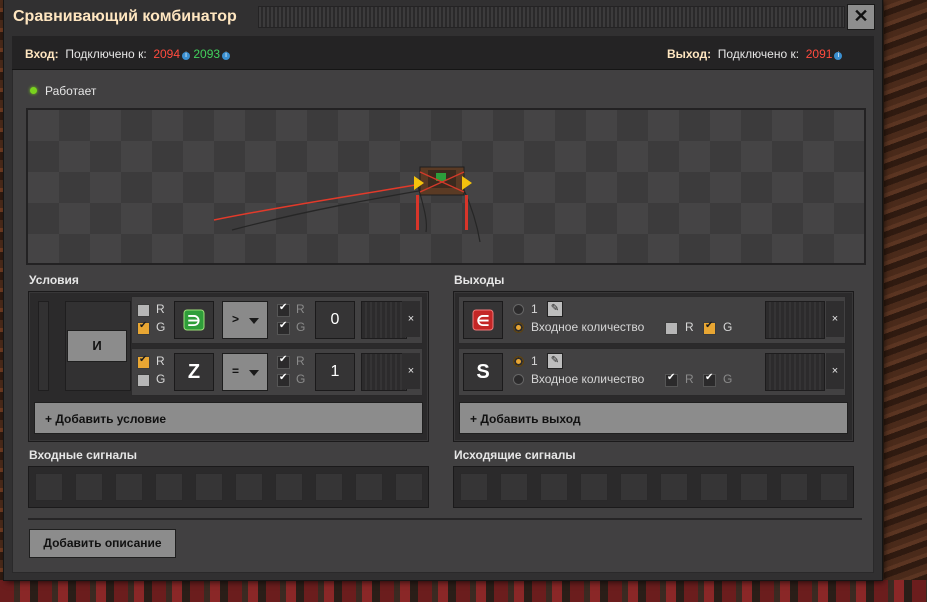 This screenshot has height=602, width=927. I want to click on output-red-network: 2091, so click(819, 54).